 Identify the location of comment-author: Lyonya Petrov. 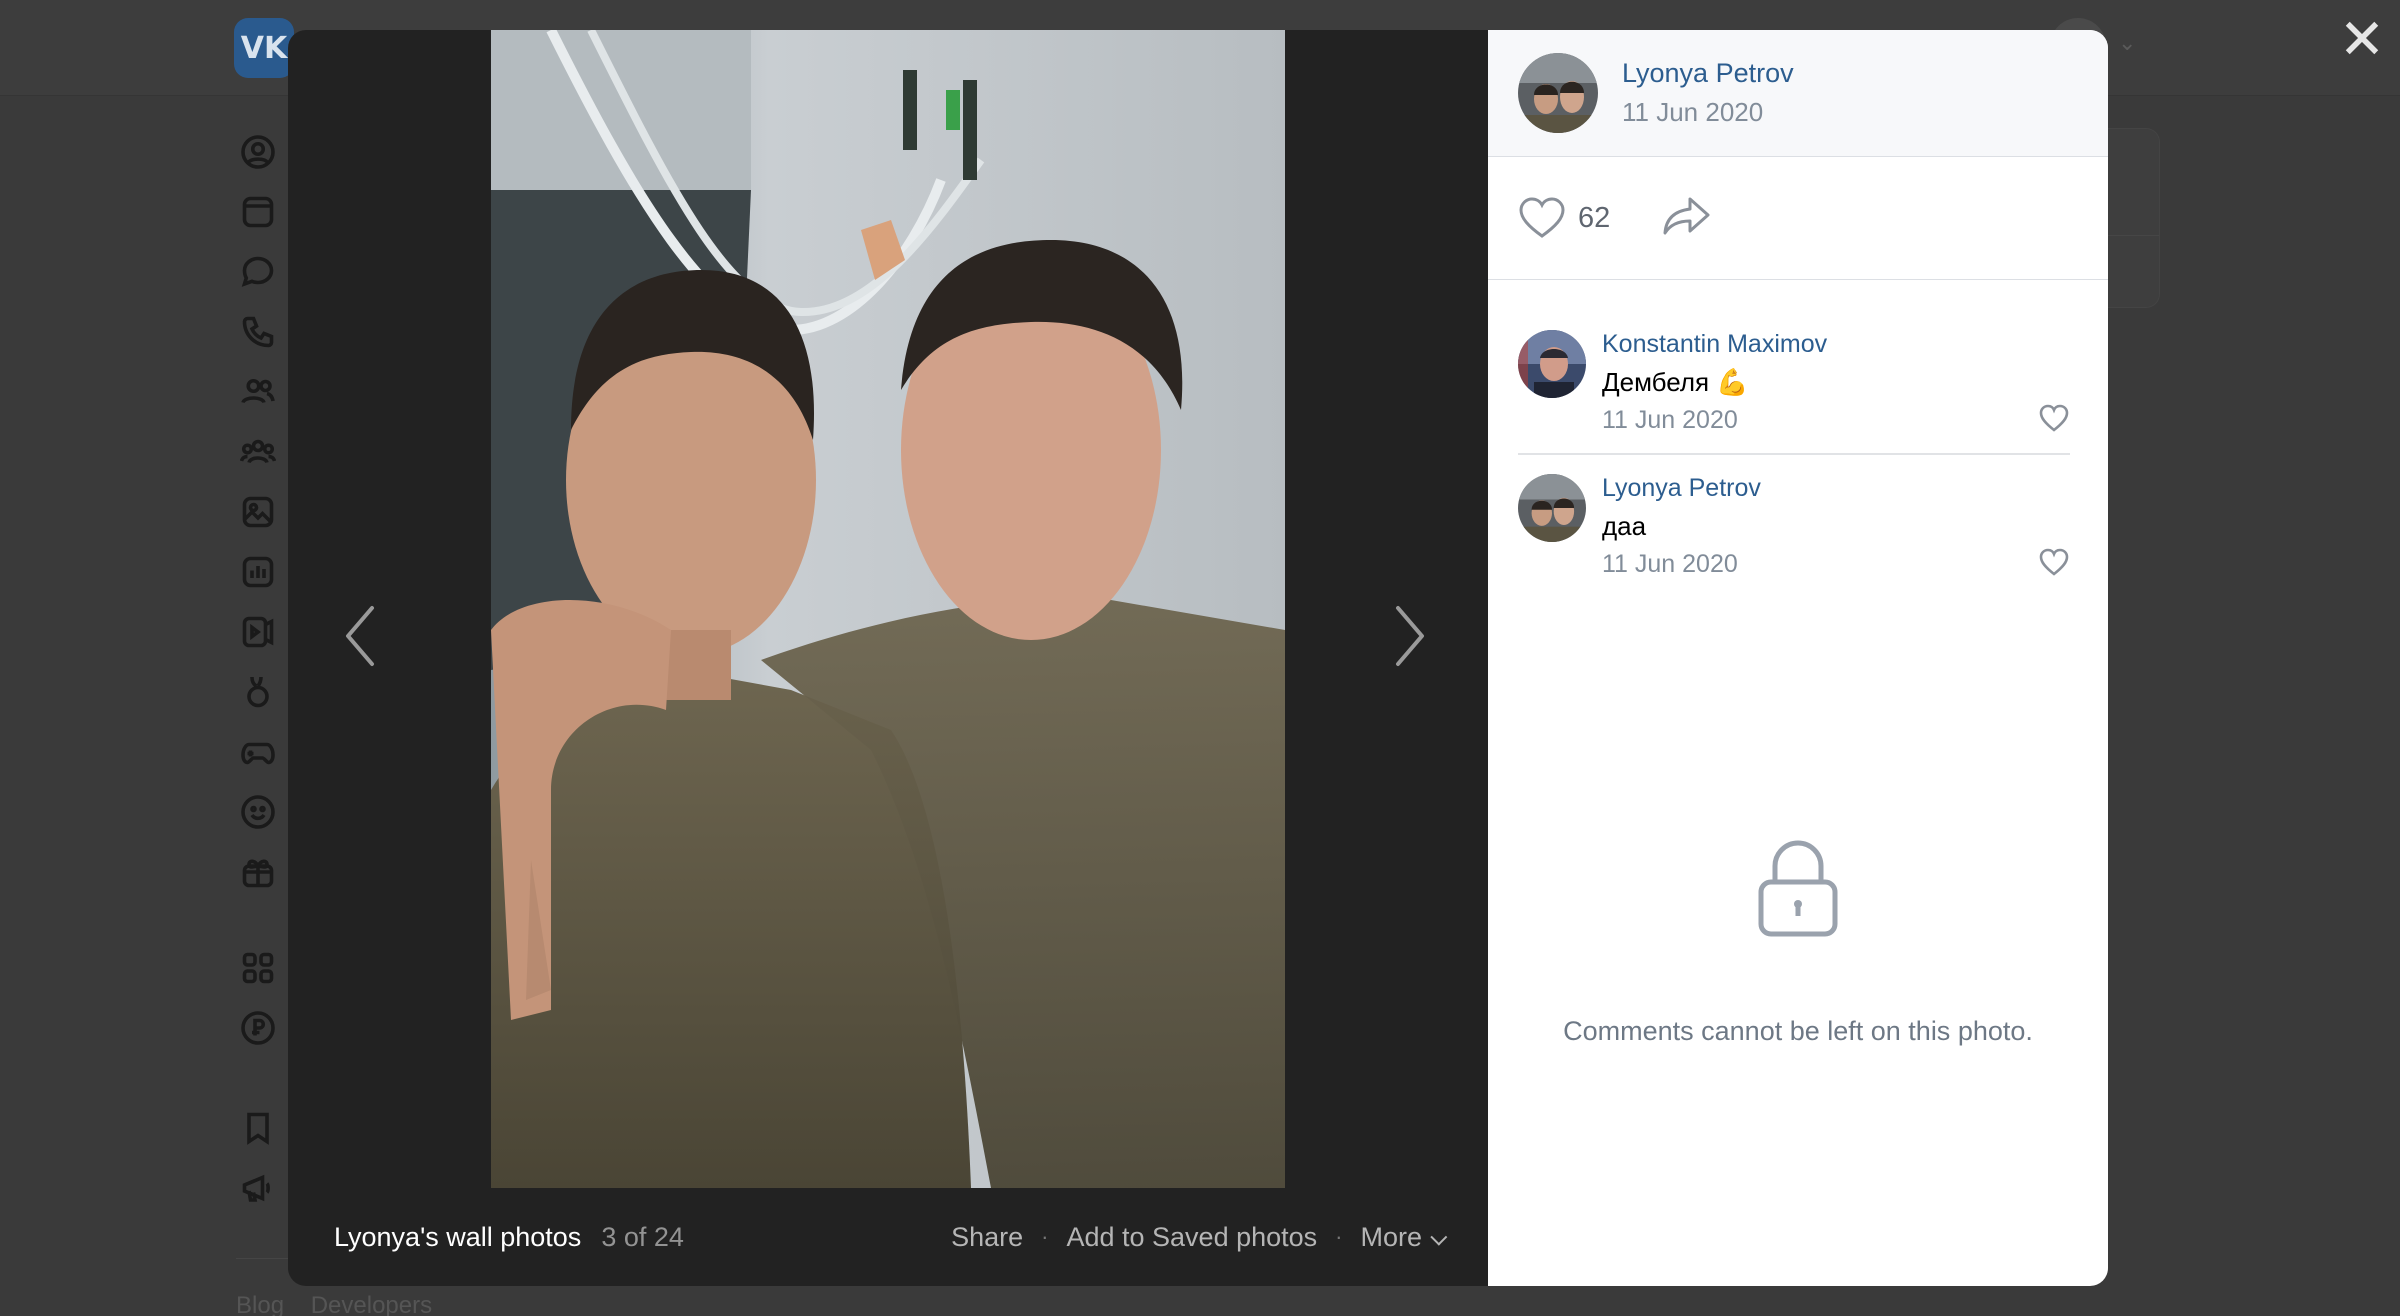
(1836, 488).